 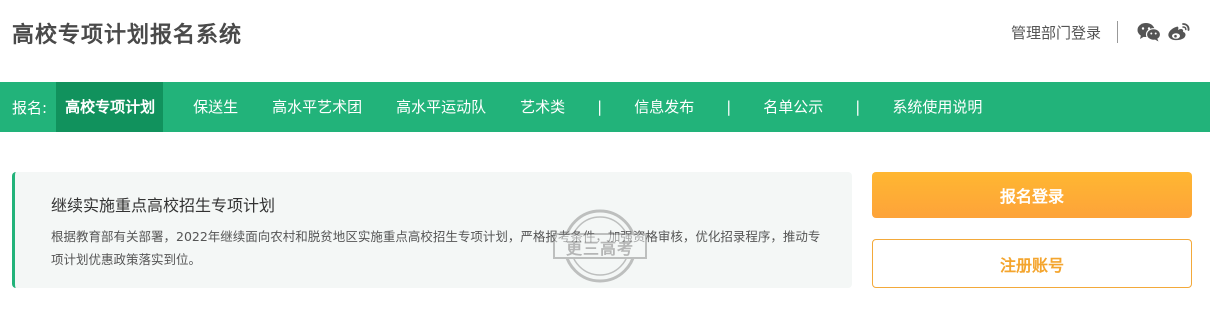 What do you see at coordinates (1117, 32) in the screenshot?
I see `header-divider` at bounding box center [1117, 32].